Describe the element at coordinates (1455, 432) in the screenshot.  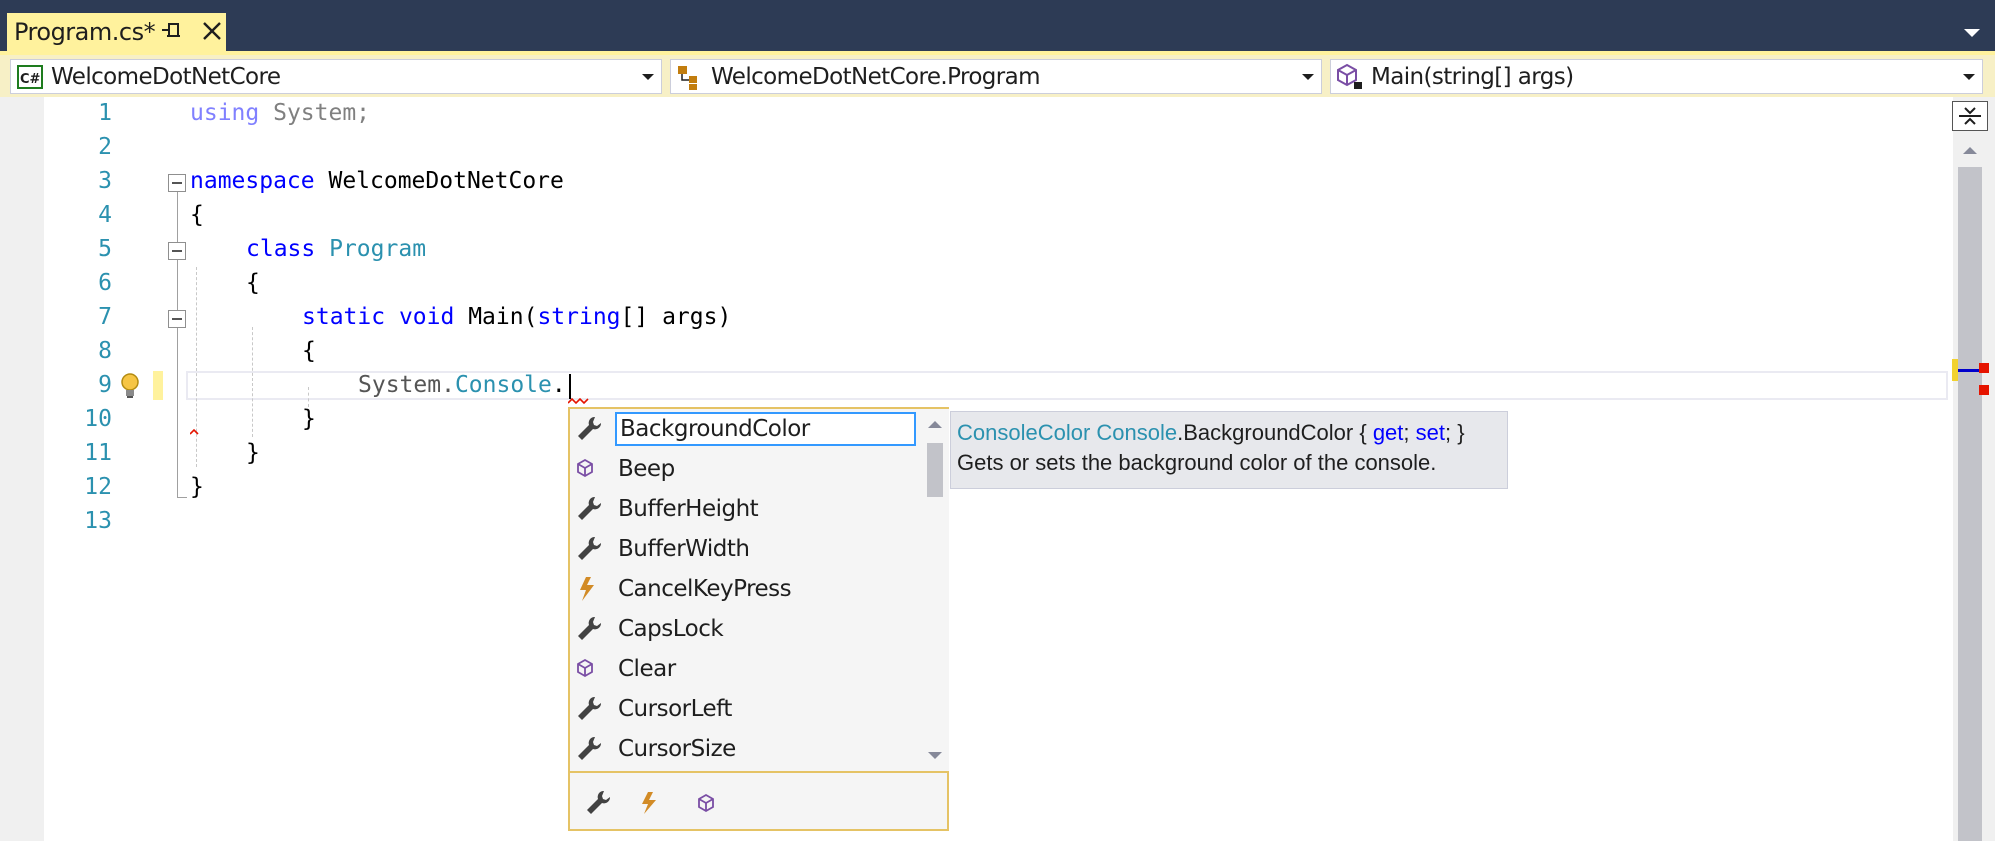
I see `qi-end: ; }` at that location.